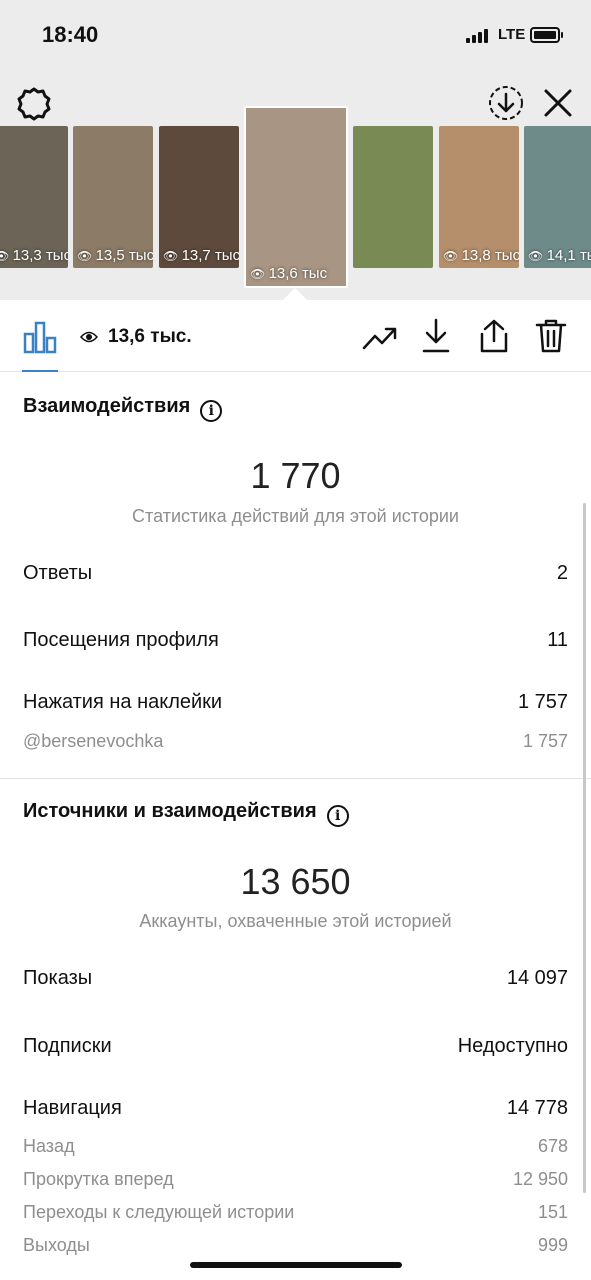  Describe the element at coordinates (295, 516) in the screenshot. I see `interactions-caption: Статистика действий для этой истории` at that location.